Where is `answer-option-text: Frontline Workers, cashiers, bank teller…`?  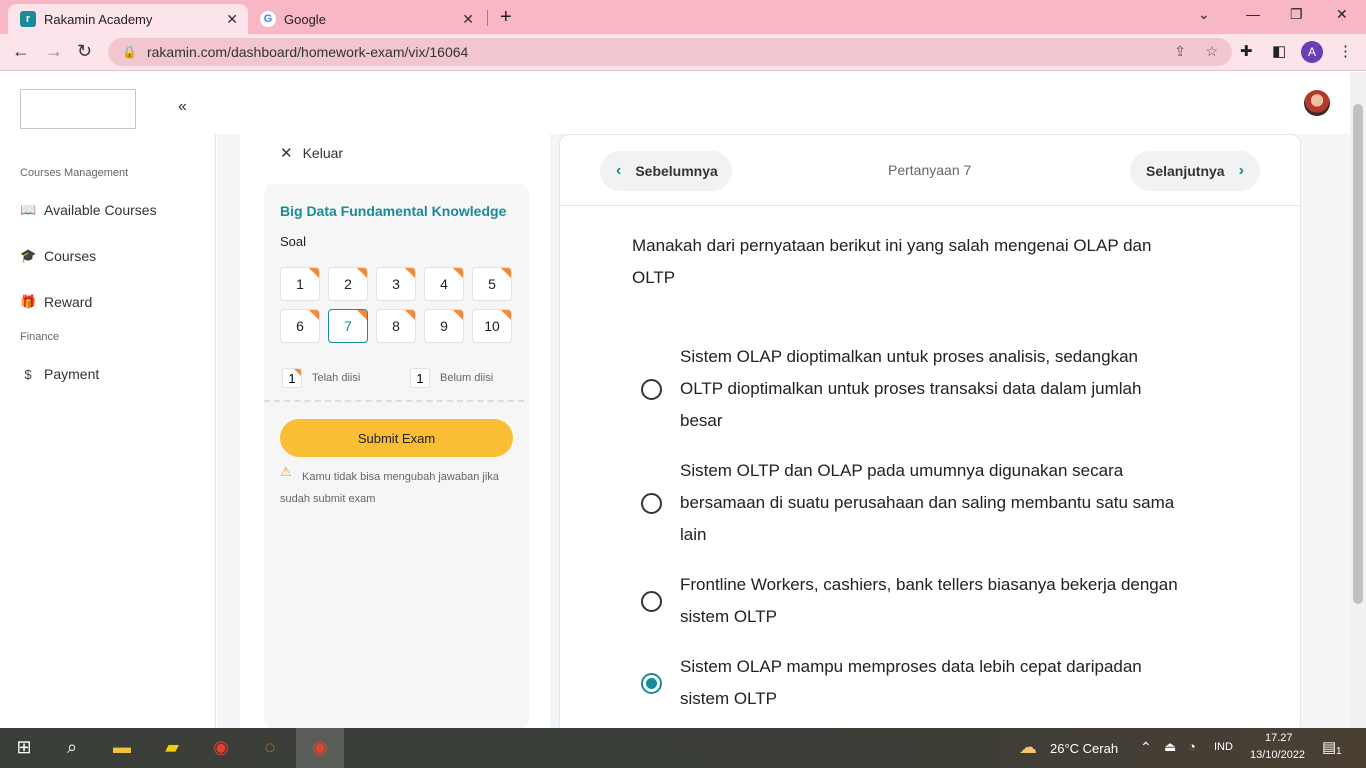
answer-option-text: Frontline Workers, cashiers, bank teller… is located at coordinates (929, 600).